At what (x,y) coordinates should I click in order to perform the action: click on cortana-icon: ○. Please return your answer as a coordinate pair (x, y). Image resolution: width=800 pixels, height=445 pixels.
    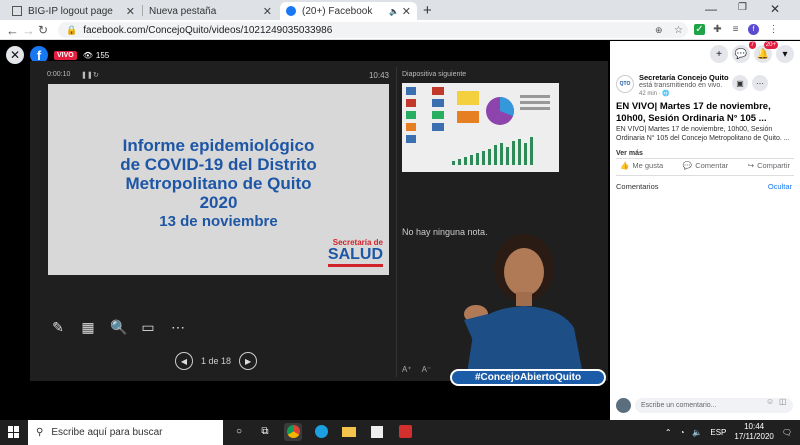
    Looking at the image, I should click on (239, 432).